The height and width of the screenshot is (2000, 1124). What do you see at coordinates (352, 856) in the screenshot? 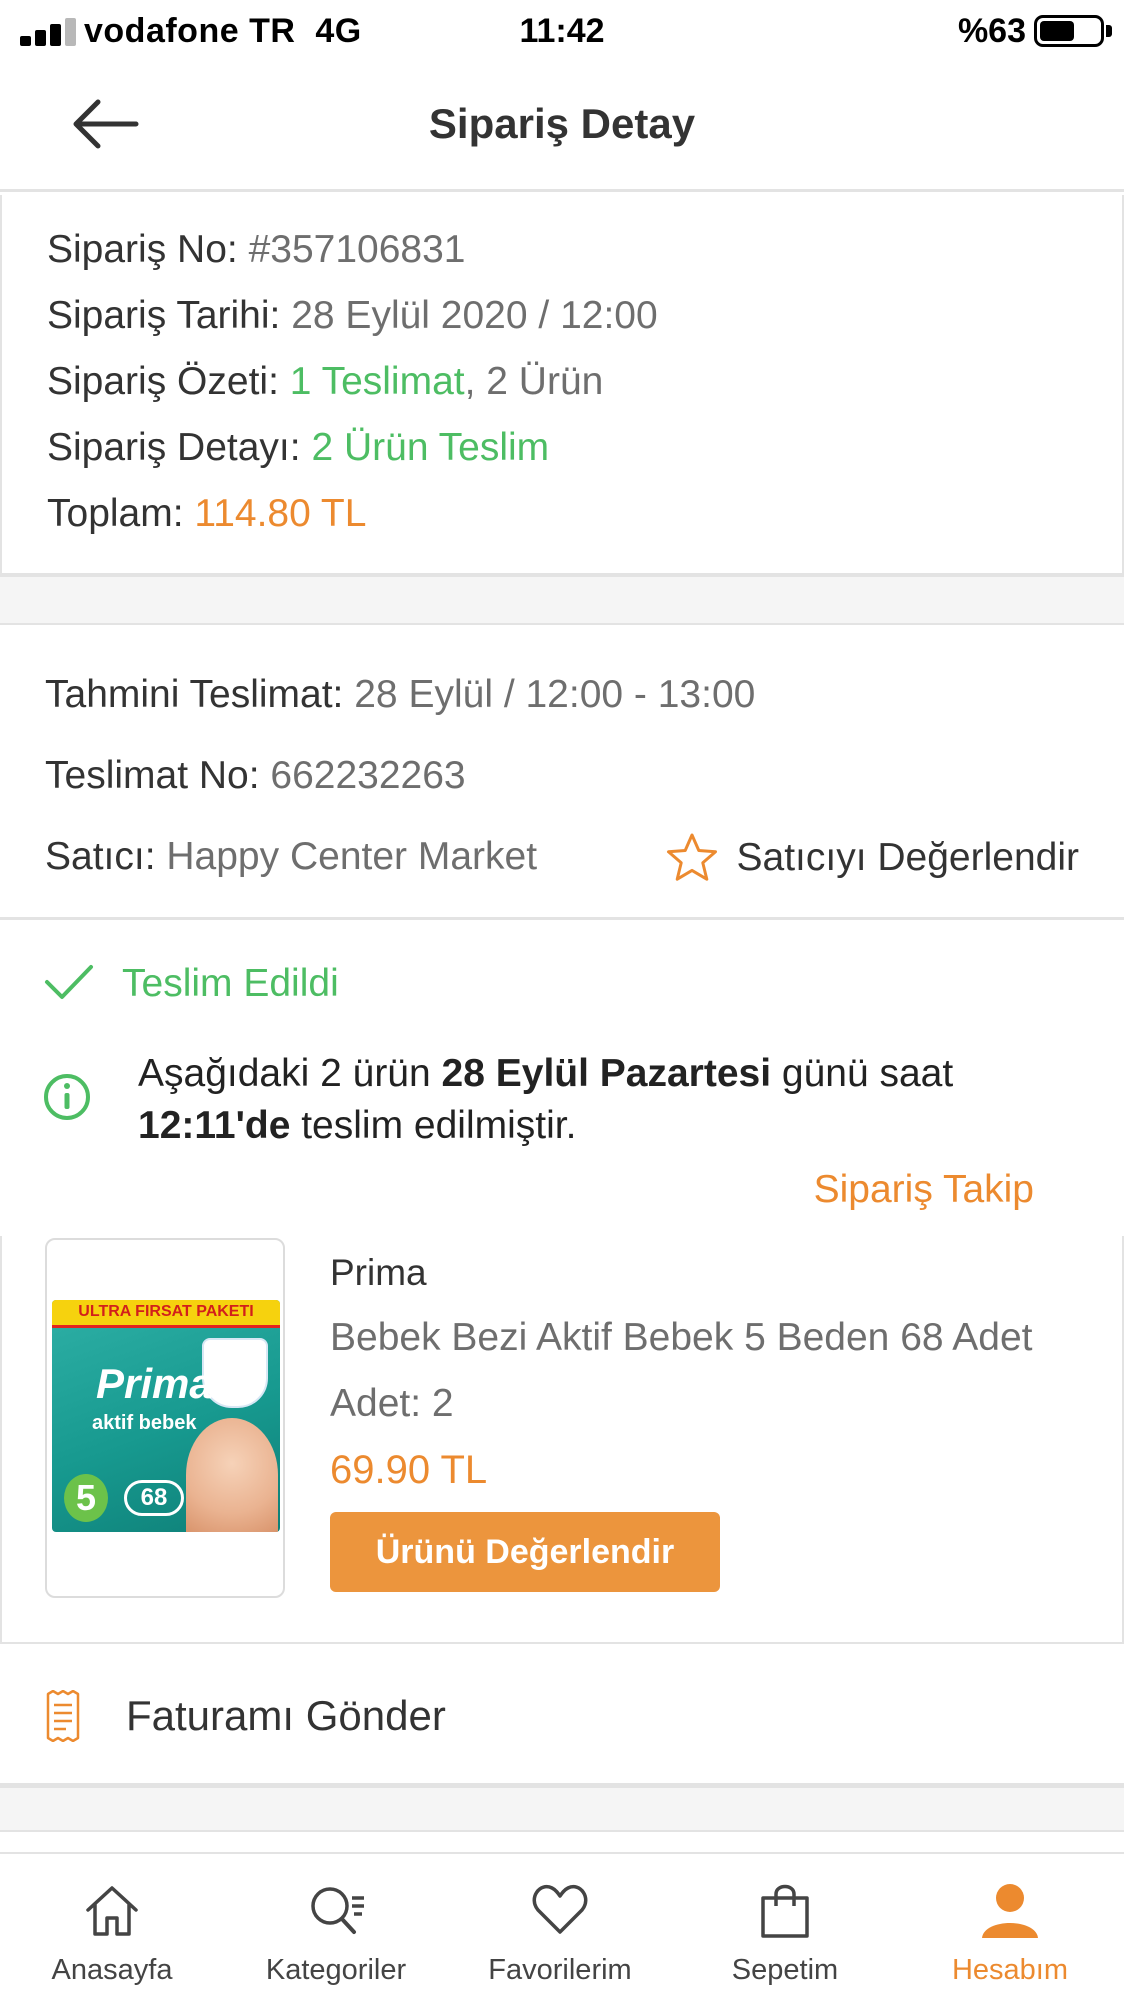
I see `seller-value: Happy Center Market` at bounding box center [352, 856].